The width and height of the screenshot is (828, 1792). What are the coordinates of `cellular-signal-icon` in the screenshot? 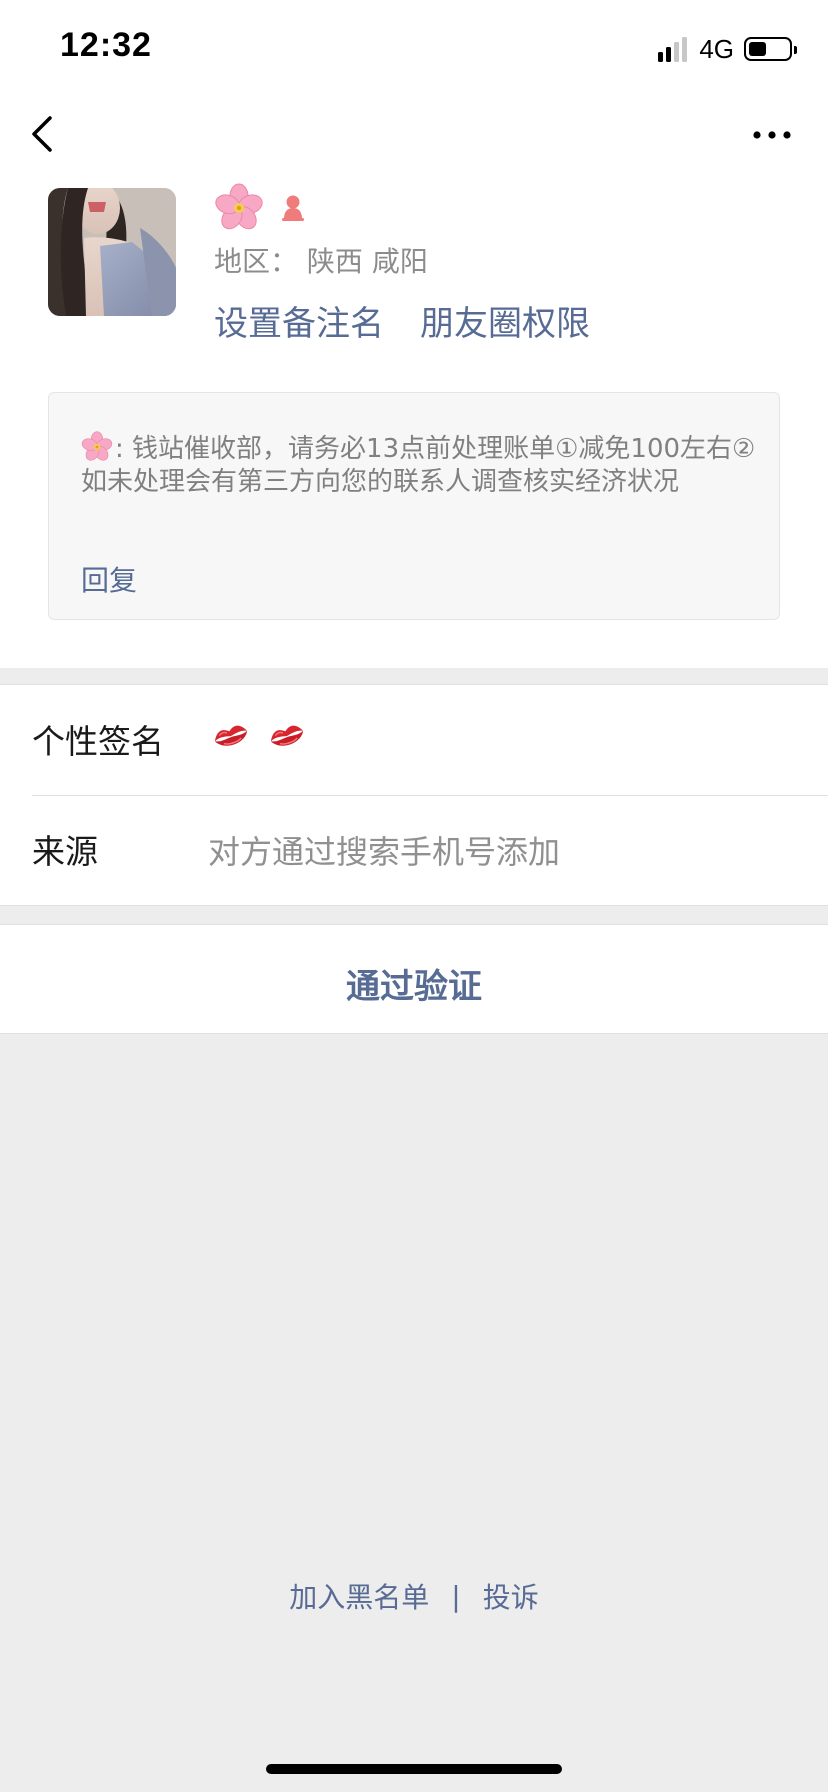 It's located at (673, 49).